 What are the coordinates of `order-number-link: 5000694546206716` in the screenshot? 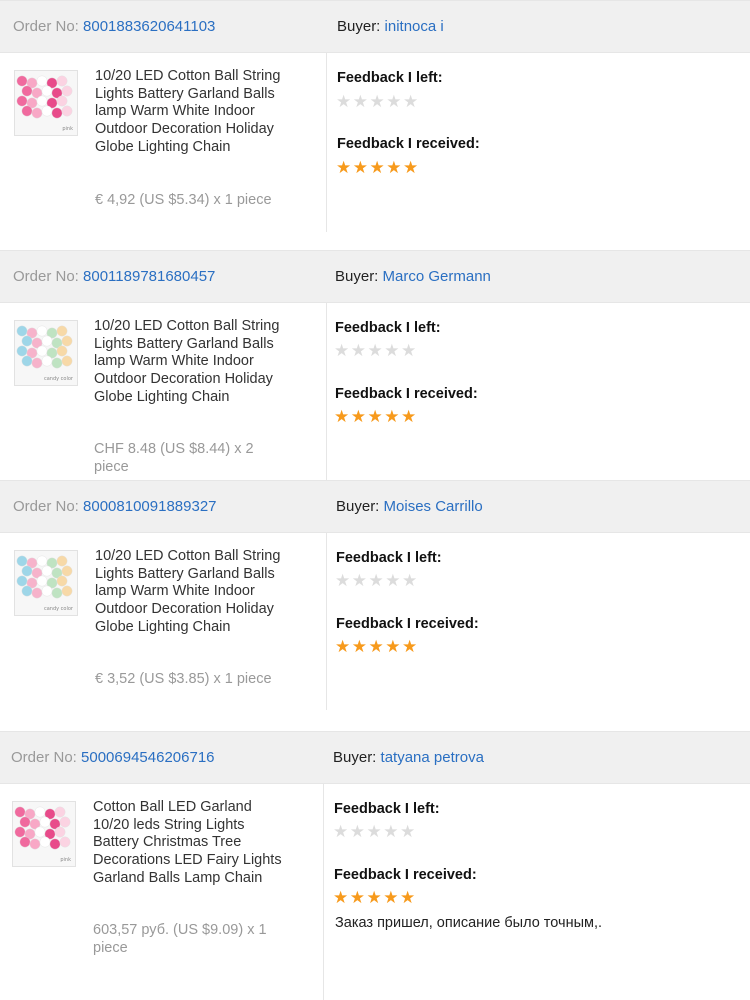 It's located at (147, 757).